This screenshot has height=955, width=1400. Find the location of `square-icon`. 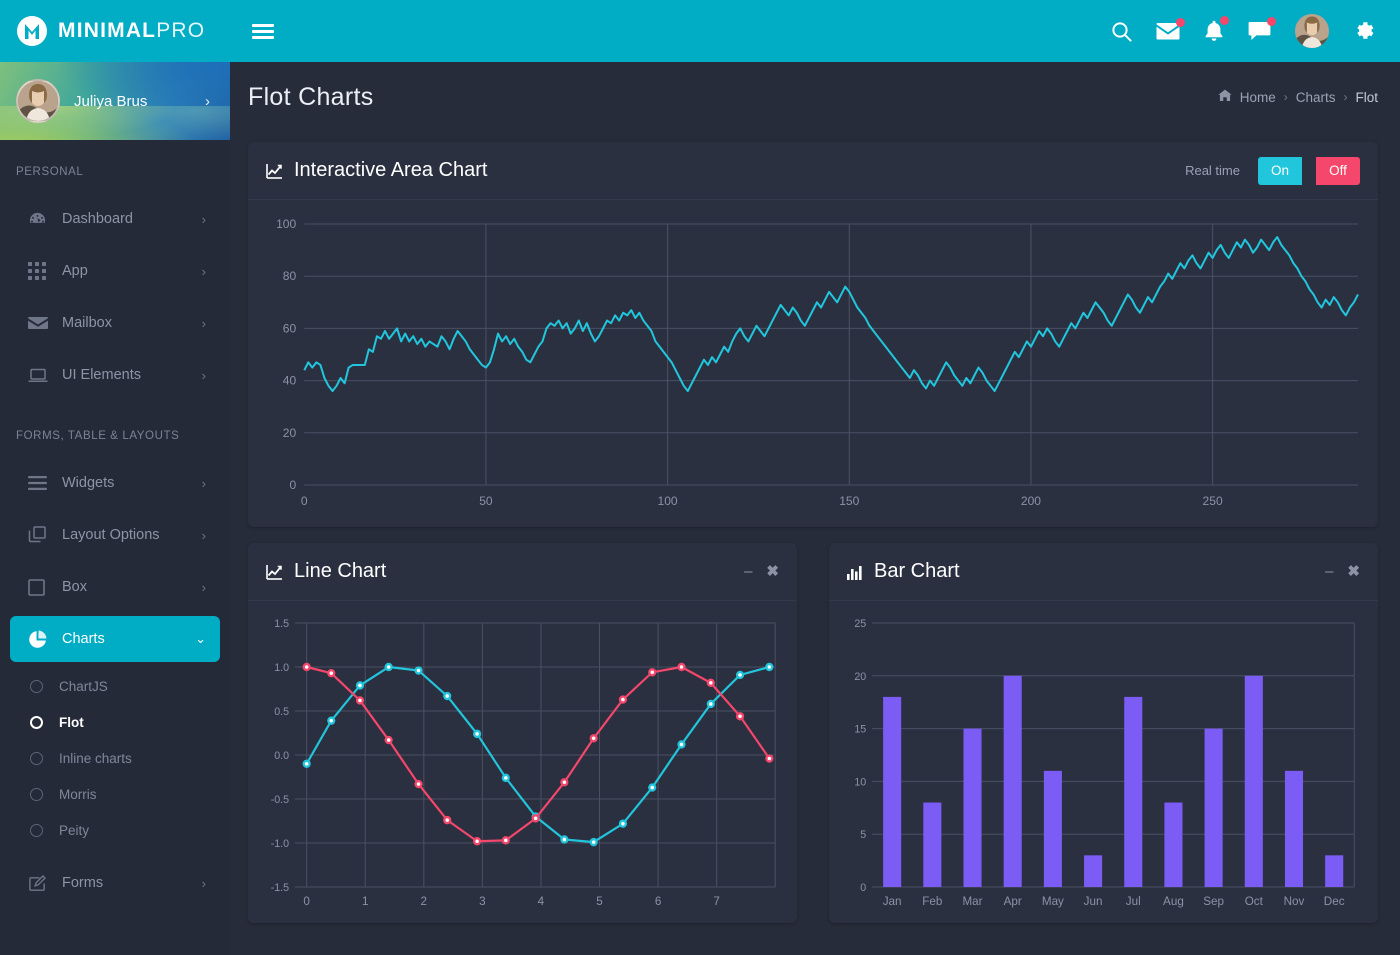

square-icon is located at coordinates (45, 587).